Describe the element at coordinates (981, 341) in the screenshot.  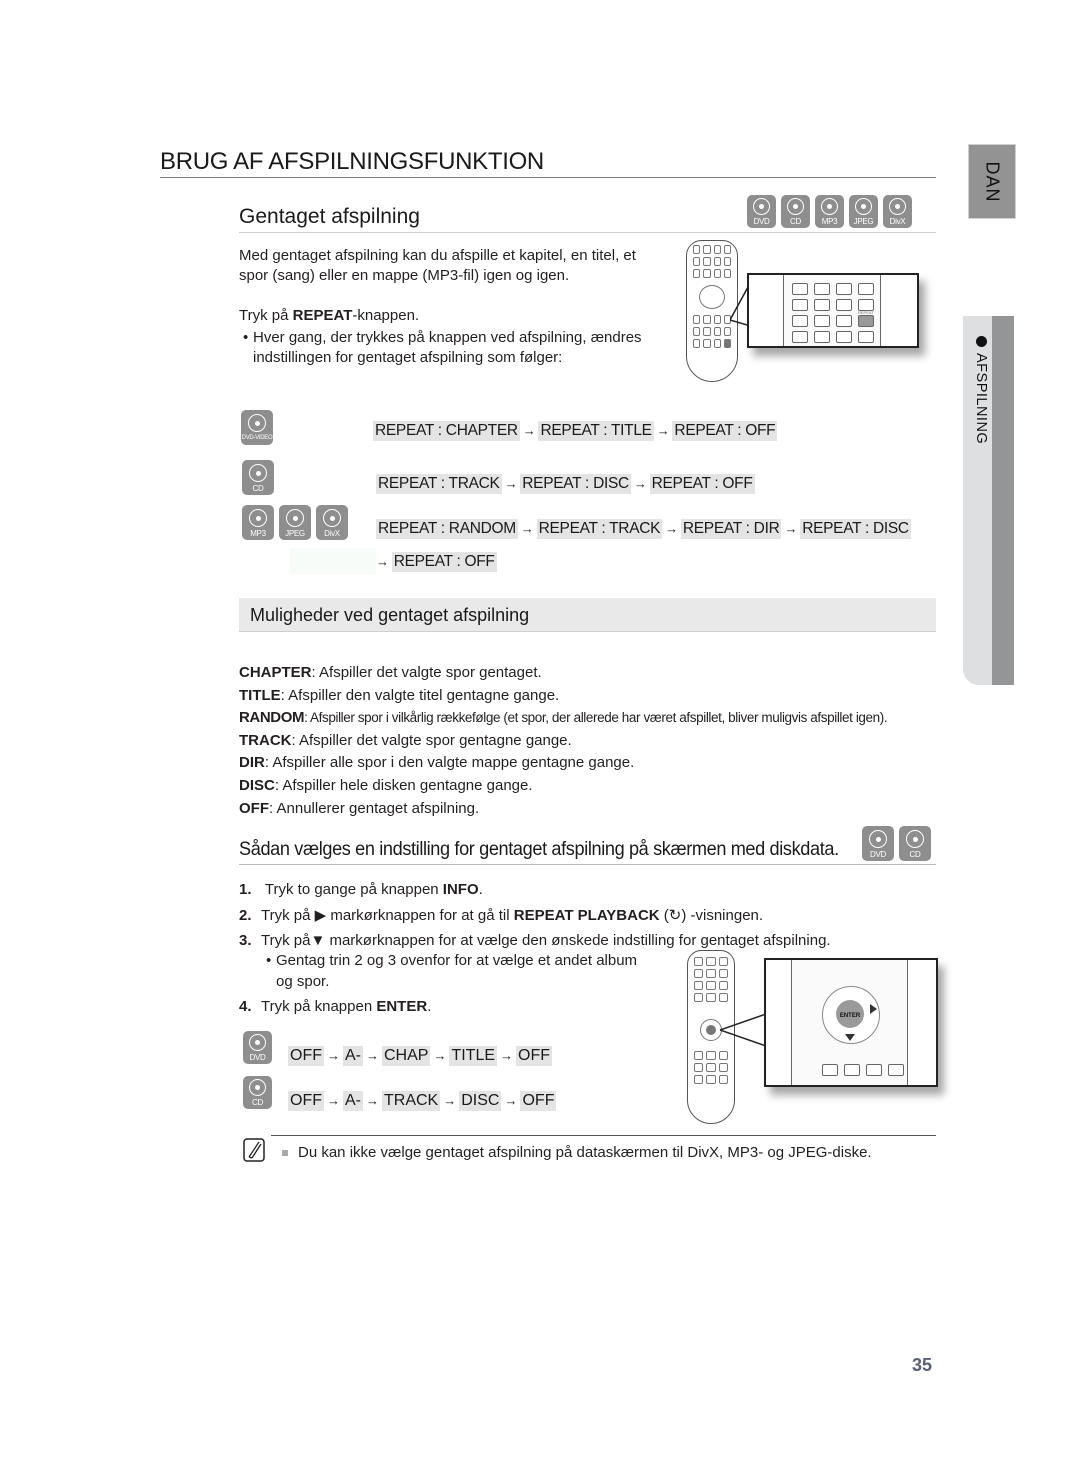
I see `bullet-dot-icon` at that location.